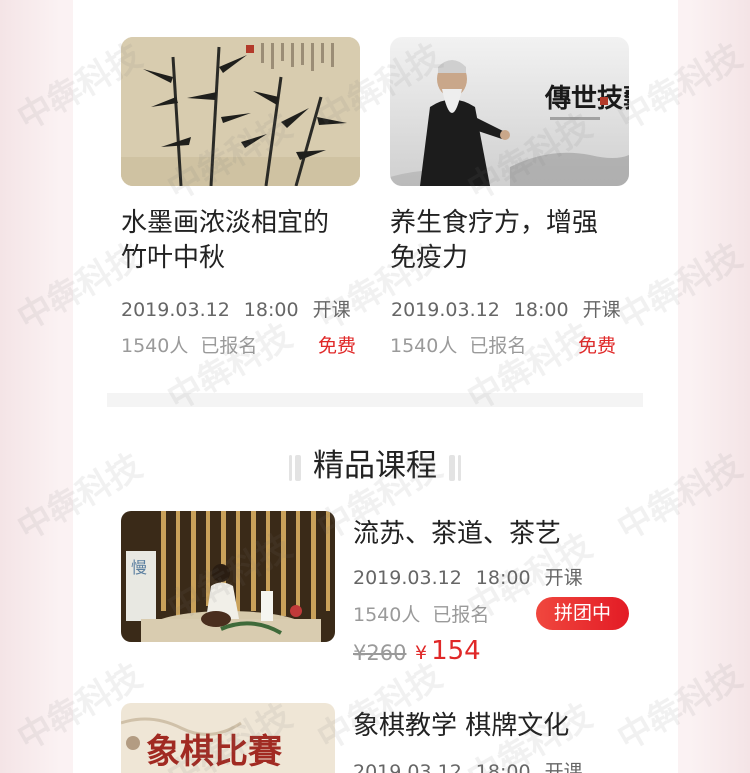 This screenshot has width=750, height=773. What do you see at coordinates (421, 653) in the screenshot?
I see `currency-symbol: ¥` at bounding box center [421, 653].